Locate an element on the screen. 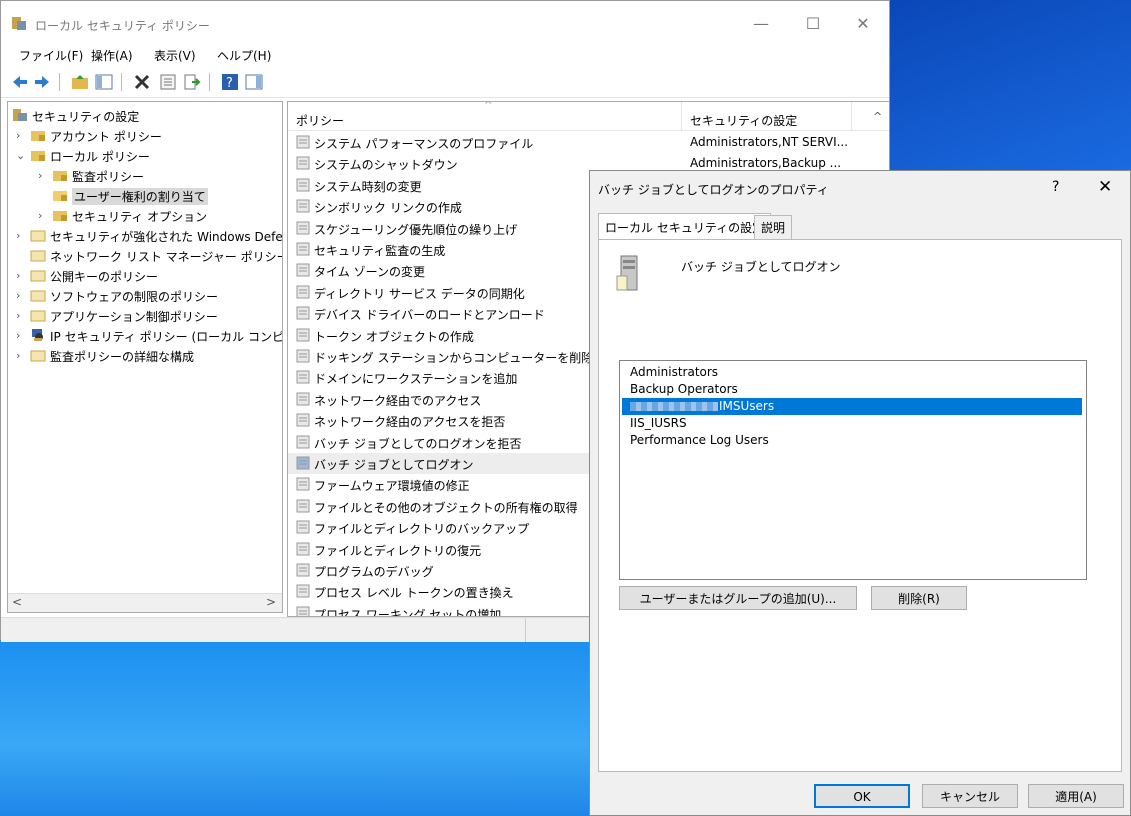 Image resolution: width=1131 pixels, height=816 pixels. tree-item-label: セキュリティの設定 is located at coordinates (86, 117).